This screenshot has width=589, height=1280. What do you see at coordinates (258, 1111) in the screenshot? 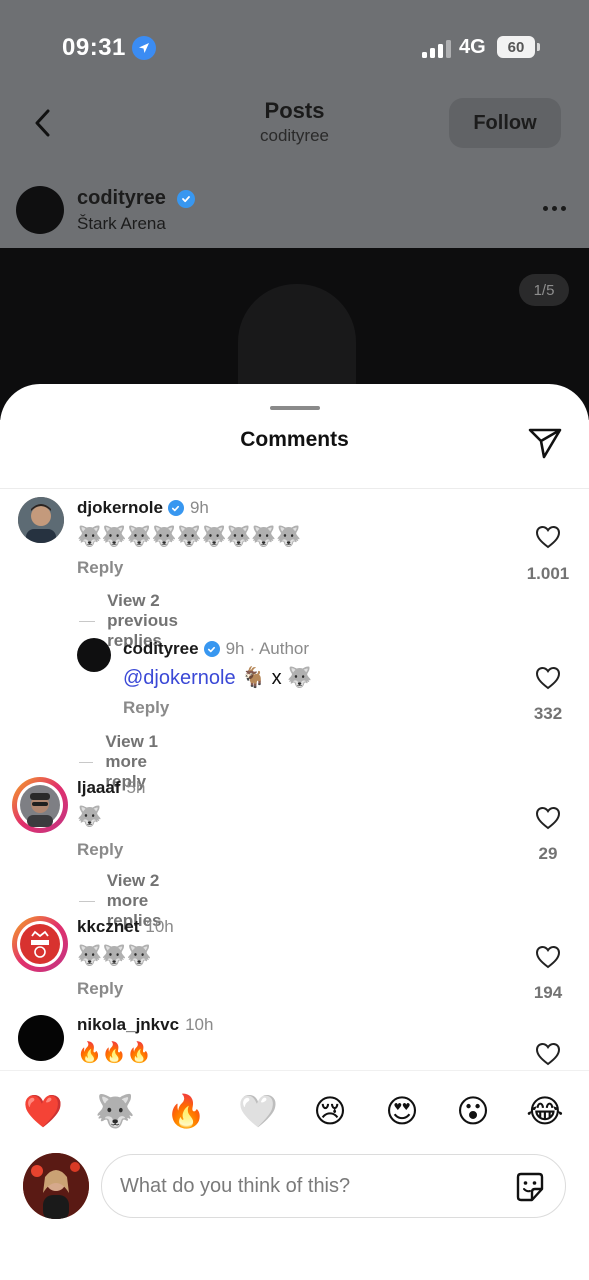
I see `emoji-white-heart: 🤍` at bounding box center [258, 1111].